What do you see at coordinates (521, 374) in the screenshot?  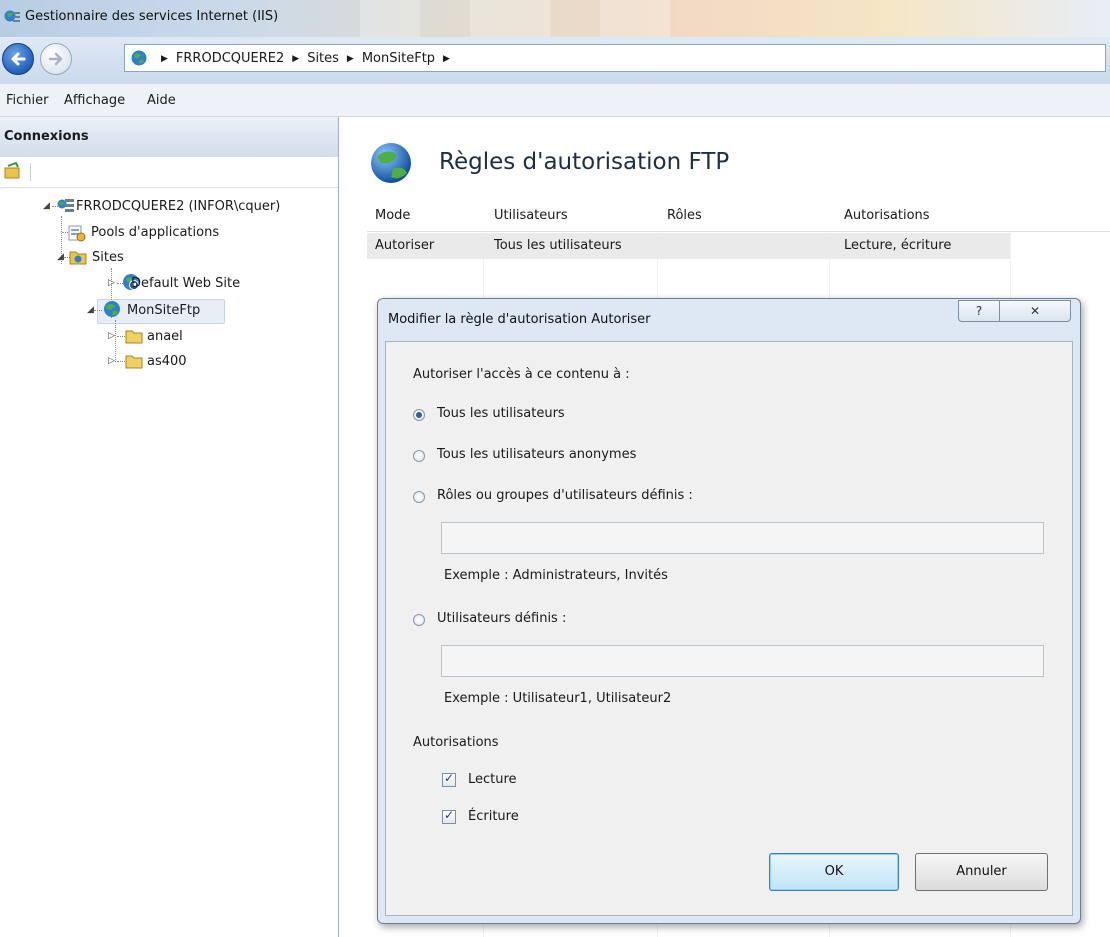 I see `access-prompt: Autoriser l'accès à ce contenu à :` at bounding box center [521, 374].